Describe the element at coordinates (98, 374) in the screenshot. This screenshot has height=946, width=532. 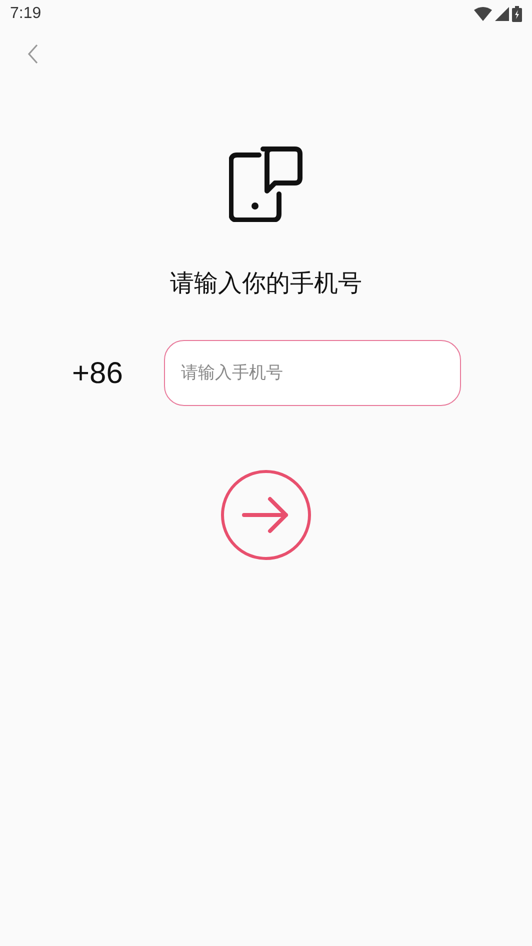
I see `country-code: +86` at that location.